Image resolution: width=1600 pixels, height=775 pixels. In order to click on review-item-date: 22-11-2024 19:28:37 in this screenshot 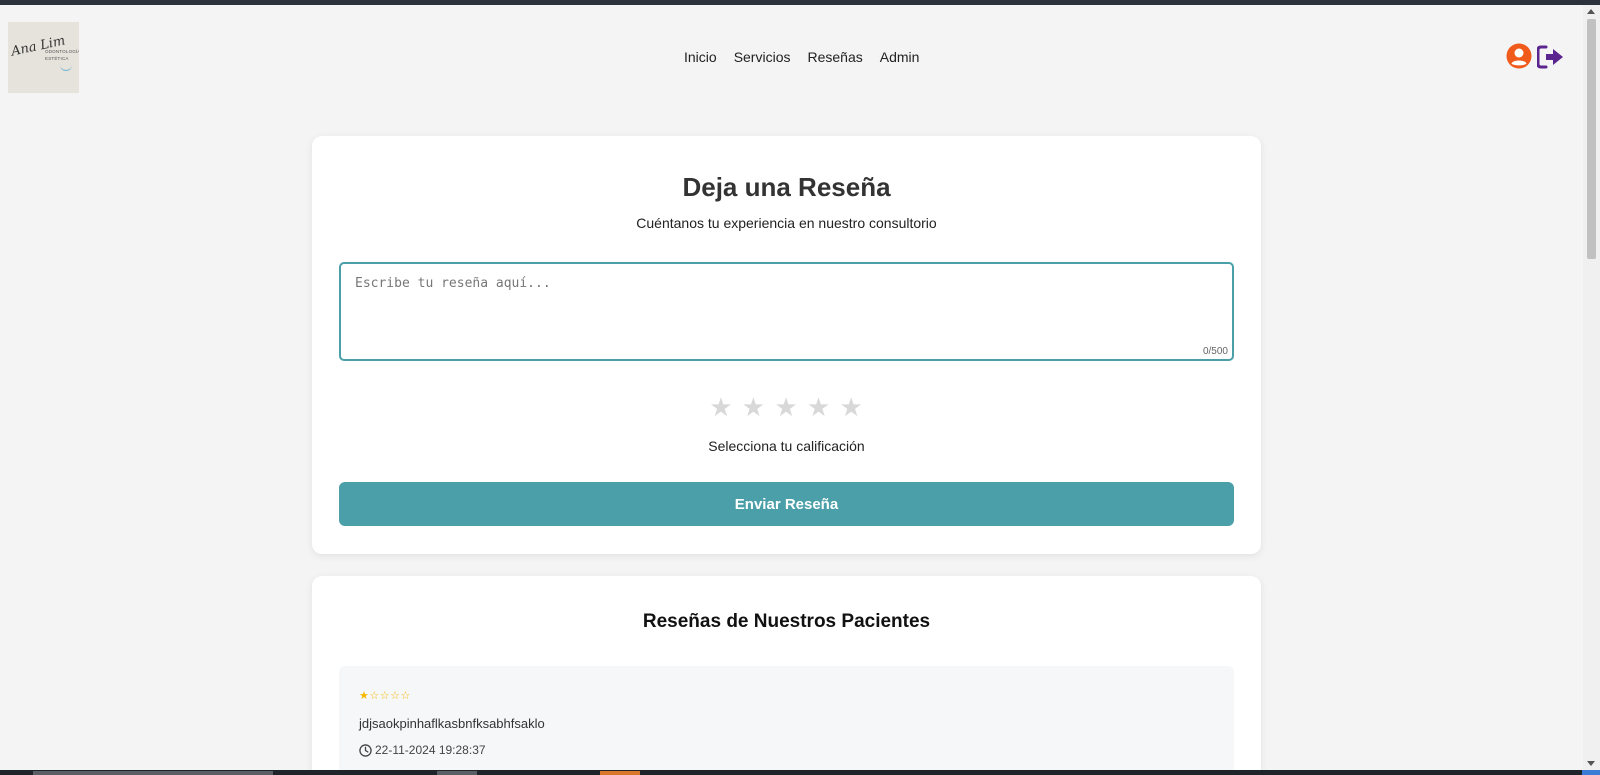, I will do `click(422, 750)`.